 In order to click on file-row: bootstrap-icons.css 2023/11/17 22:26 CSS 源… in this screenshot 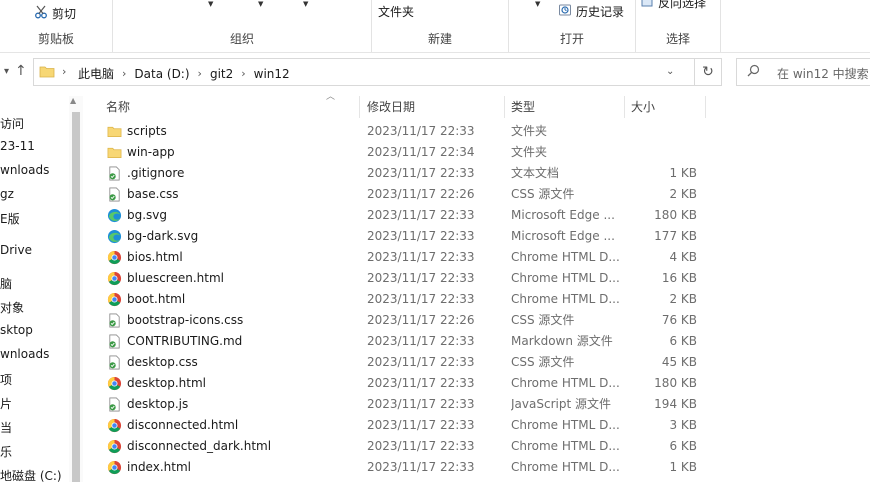, I will do `click(403, 320)`.